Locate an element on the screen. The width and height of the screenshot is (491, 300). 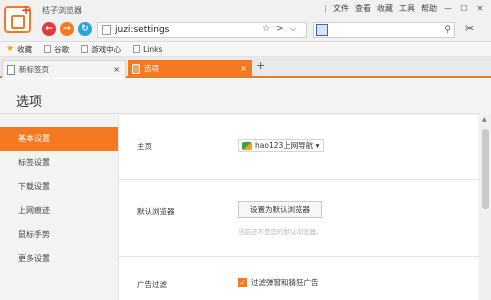
bookmark-game-center: 游戏中心 is located at coordinates (101, 49).